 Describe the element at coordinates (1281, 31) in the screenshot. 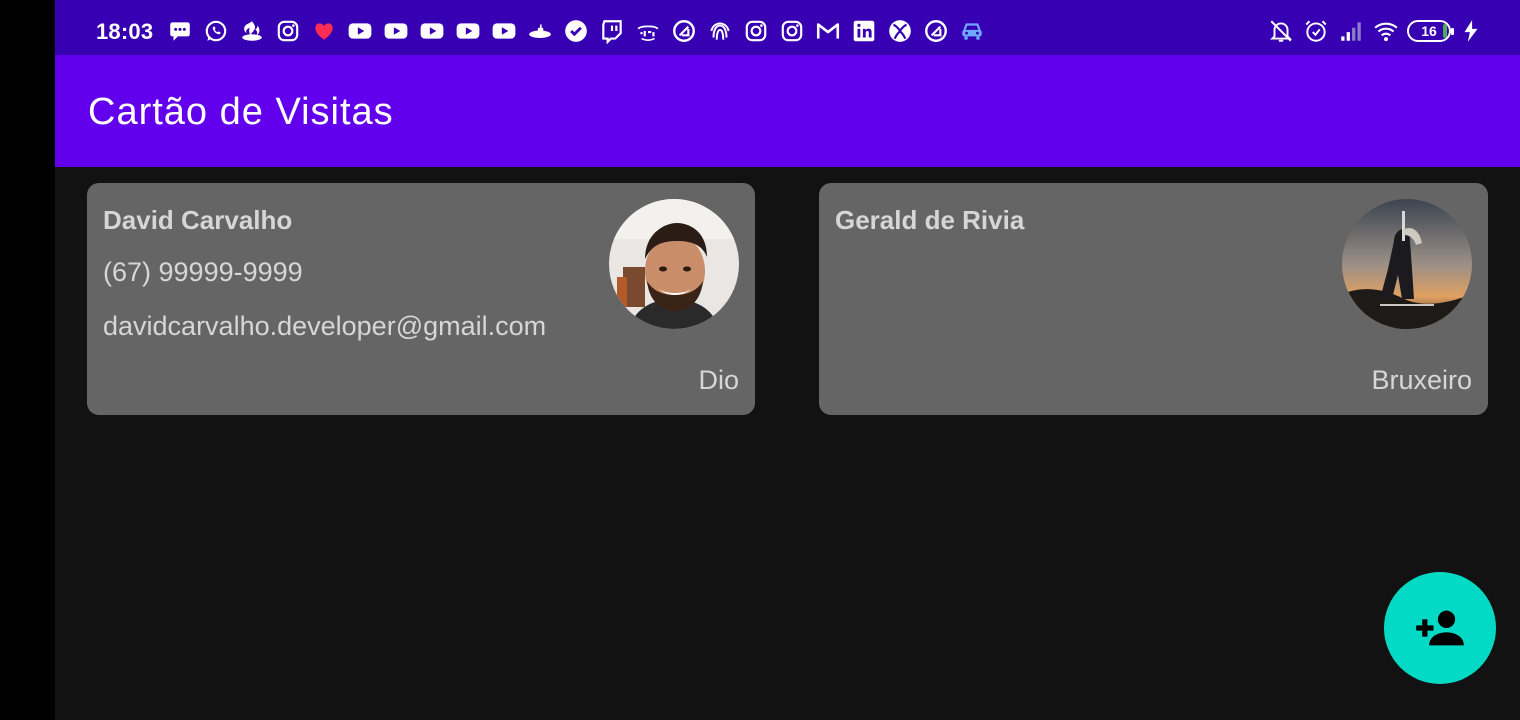

I see `silent-icon` at that location.